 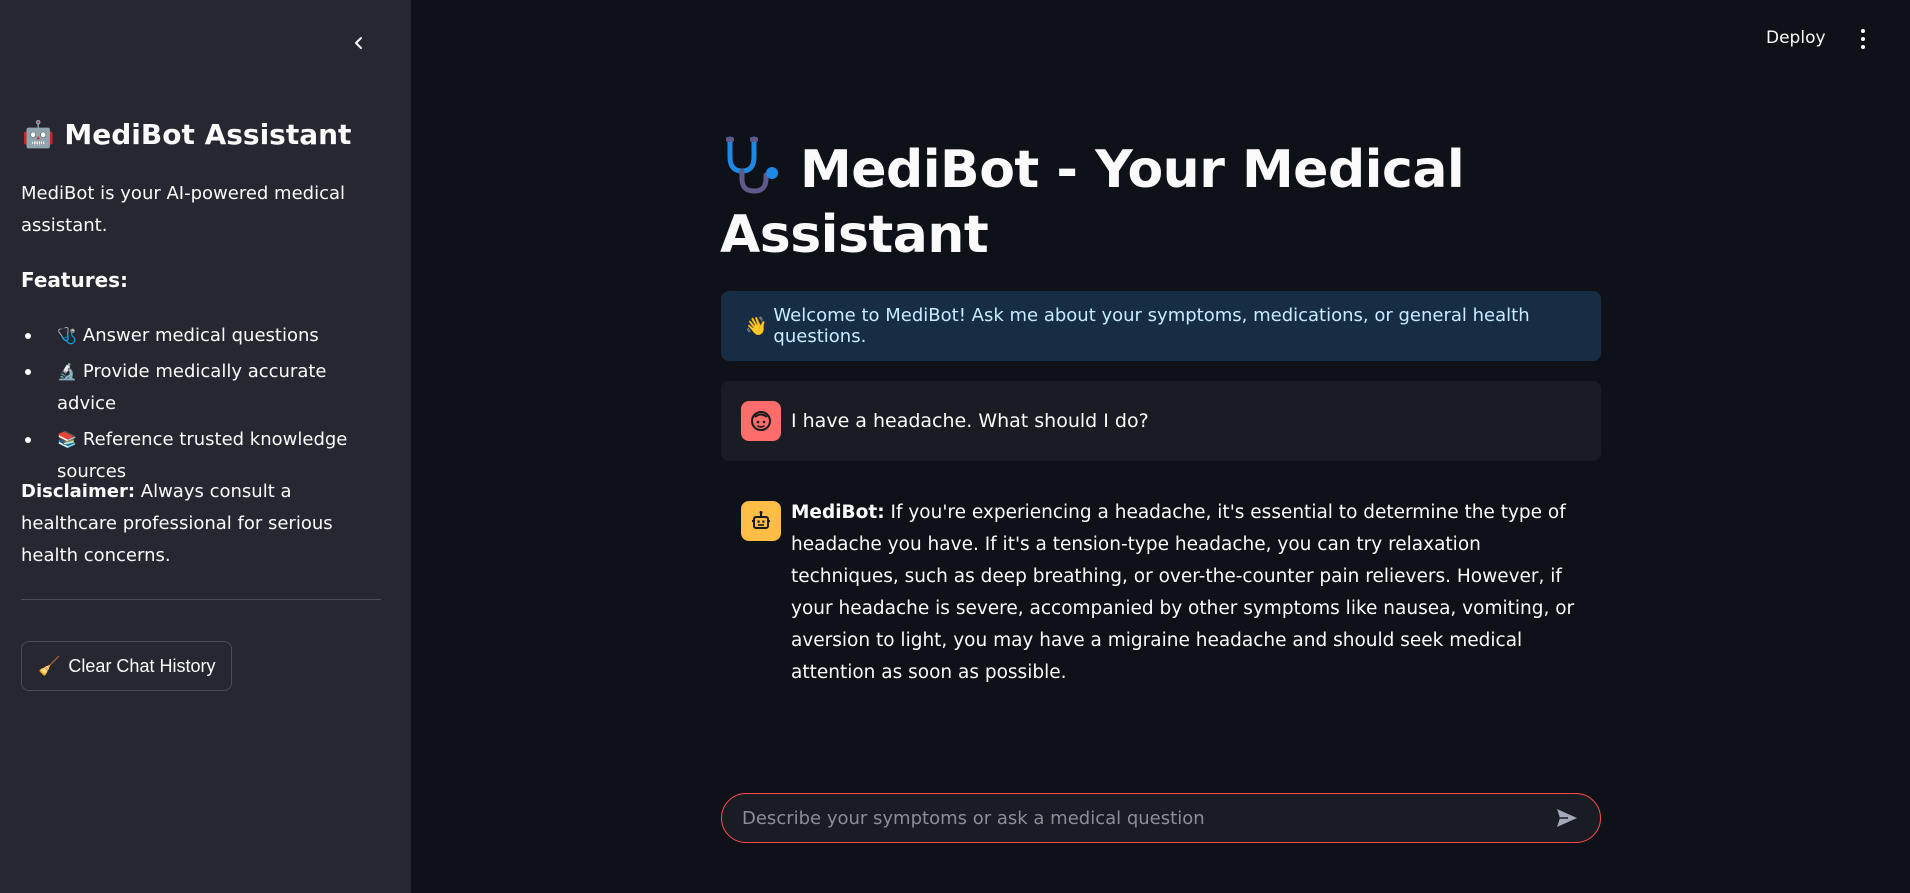 What do you see at coordinates (75, 280) in the screenshot?
I see `features-heading: Features:` at bounding box center [75, 280].